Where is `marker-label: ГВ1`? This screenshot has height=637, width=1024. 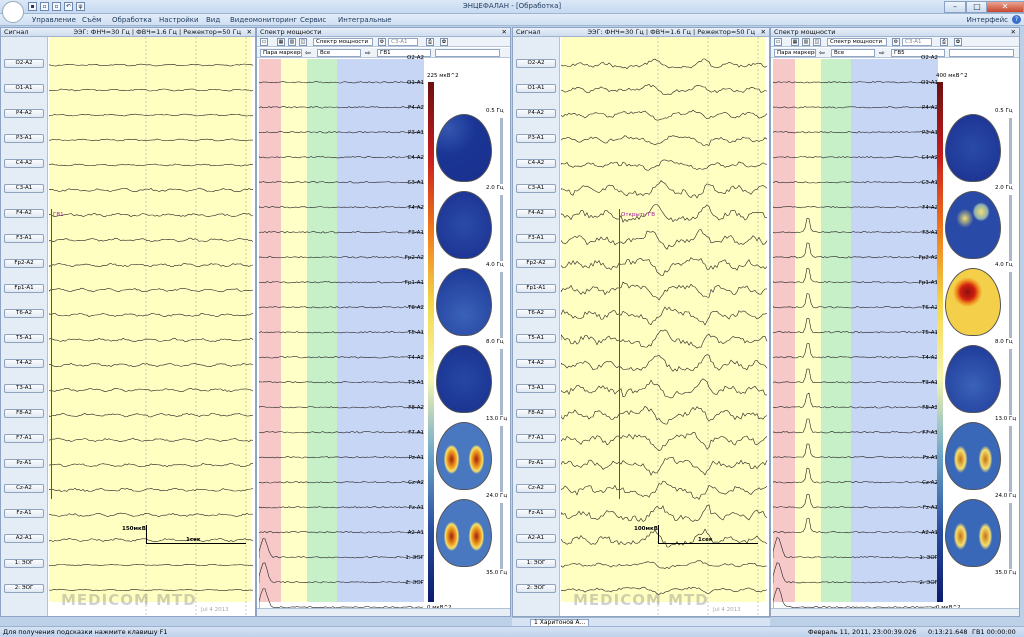
marker-label: ГВ1 is located at coordinates (58, 215).